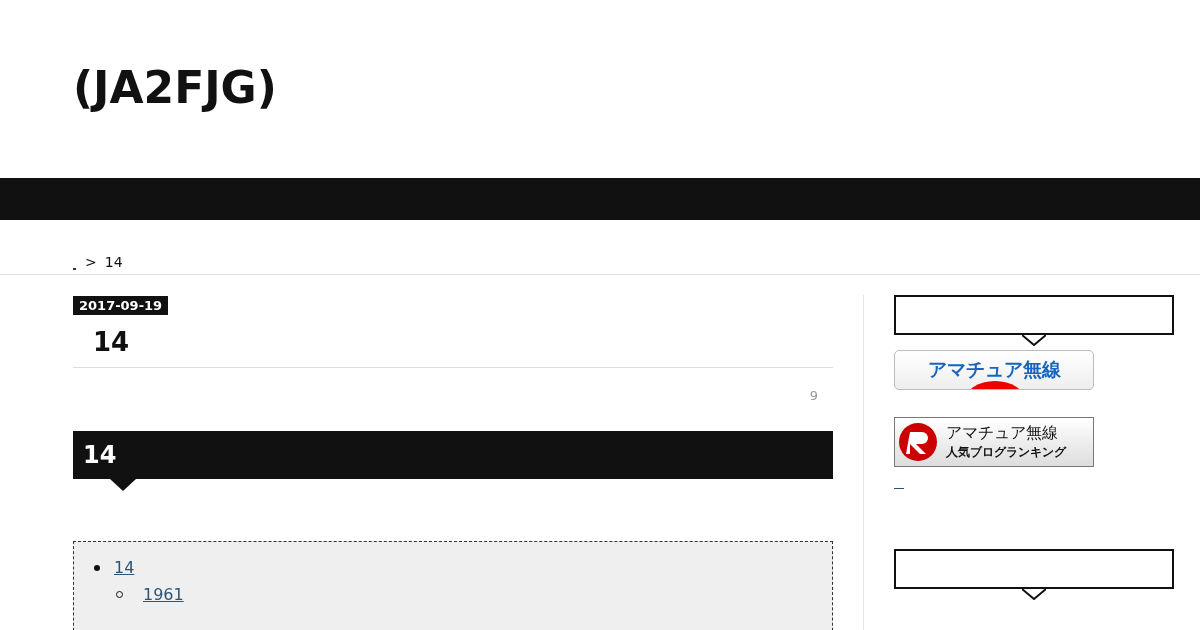 The height and width of the screenshot is (630, 1200). Describe the element at coordinates (121, 305) in the screenshot. I see `post-date: 2017-09-19` at that location.